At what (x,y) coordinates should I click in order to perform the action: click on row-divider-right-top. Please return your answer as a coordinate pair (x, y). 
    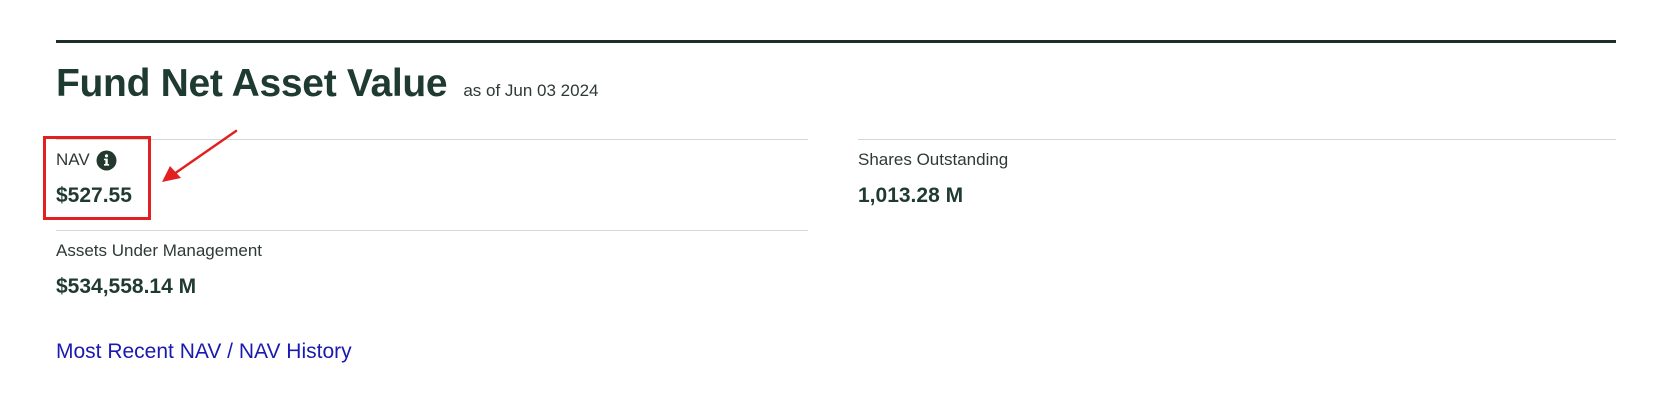
    Looking at the image, I should click on (1237, 139).